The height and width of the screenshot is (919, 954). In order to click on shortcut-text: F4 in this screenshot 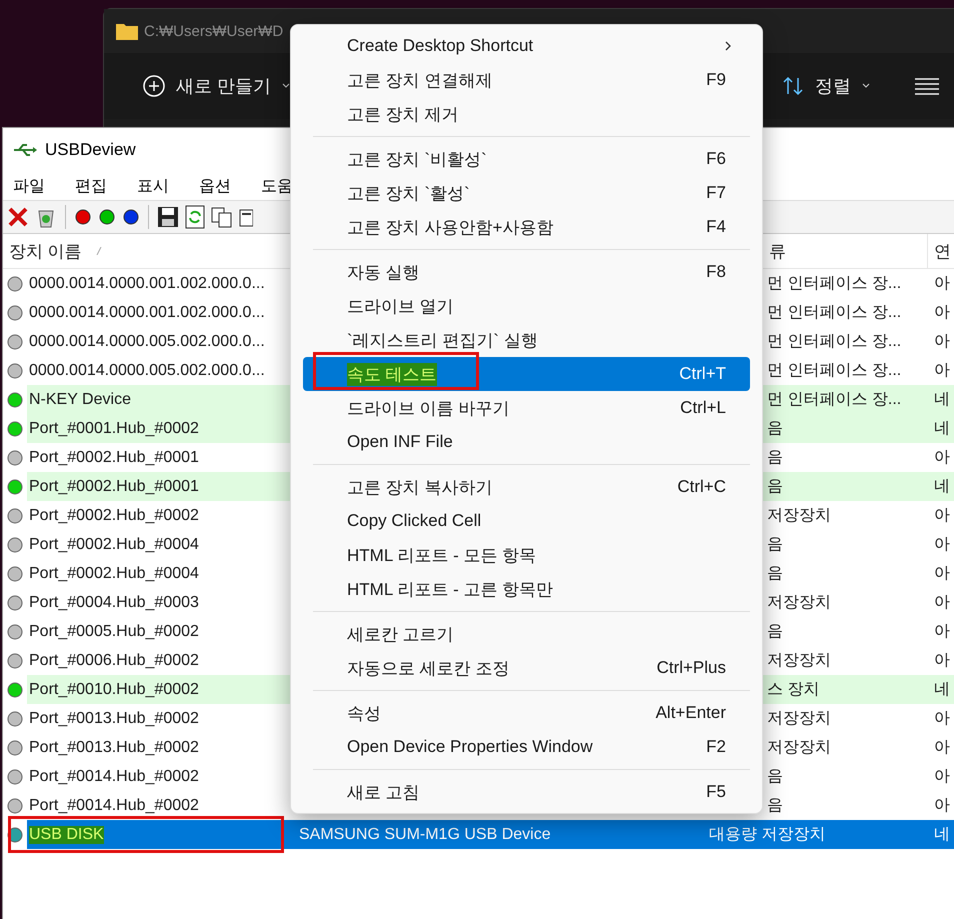, I will do `click(716, 227)`.